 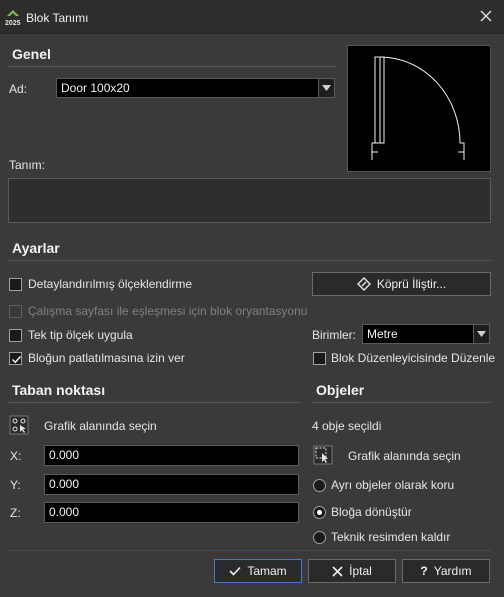 I want to click on y-label: Y:, so click(x=15, y=485).